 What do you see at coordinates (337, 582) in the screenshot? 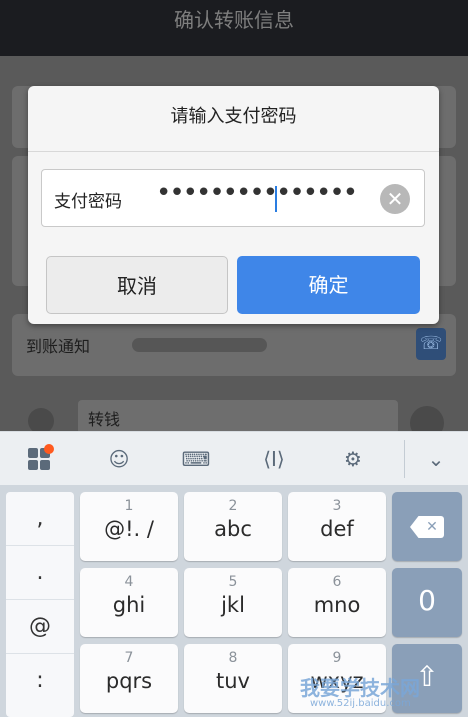
I see `key-number: 6` at bounding box center [337, 582].